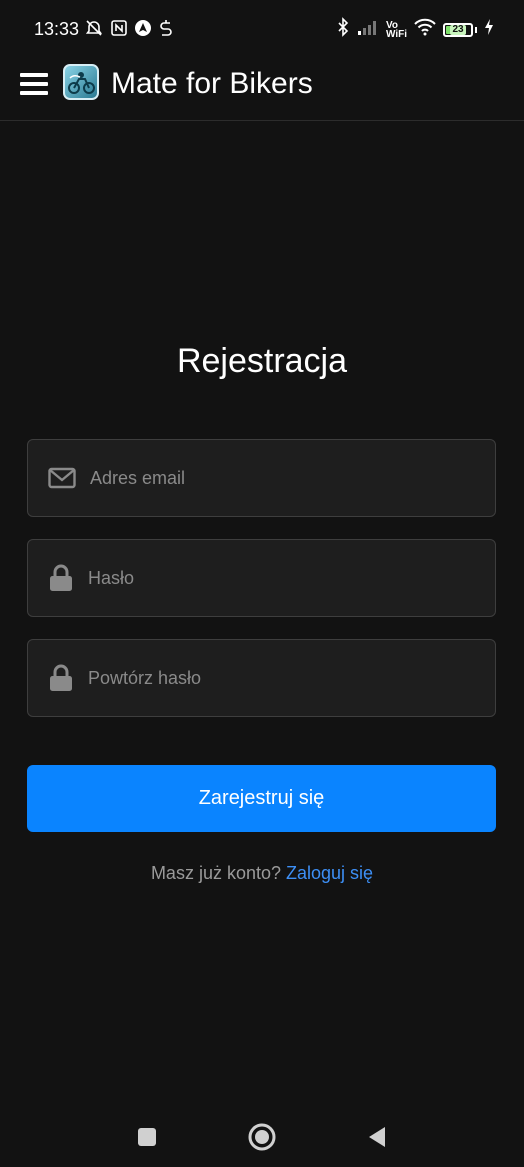 This screenshot has height=1167, width=524. What do you see at coordinates (94, 30) in the screenshot?
I see `alarm-off-icon` at bounding box center [94, 30].